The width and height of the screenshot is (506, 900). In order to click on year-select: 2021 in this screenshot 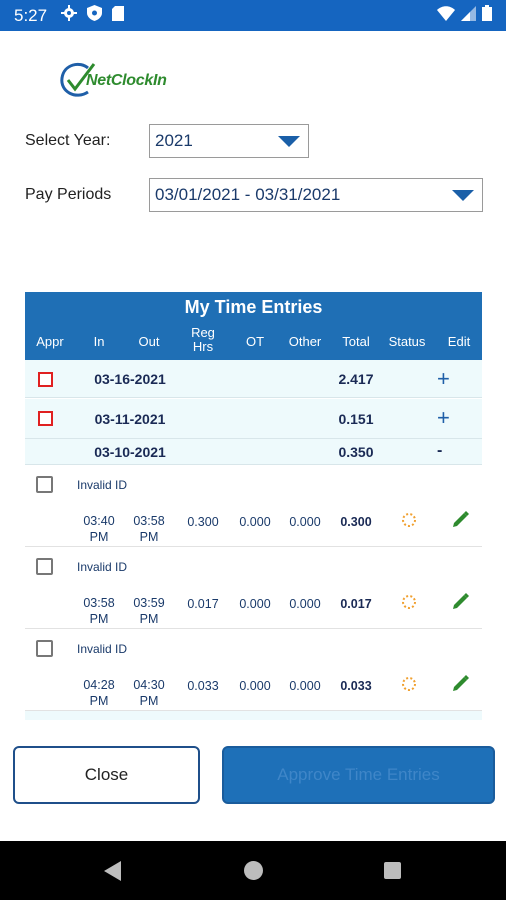, I will do `click(229, 141)`.